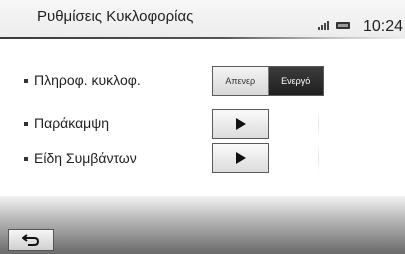 The width and height of the screenshot is (405, 254). Describe the element at coordinates (87, 80) in the screenshot. I see `traffic-info-label: Πληροφ. κυκλοφ.` at that location.